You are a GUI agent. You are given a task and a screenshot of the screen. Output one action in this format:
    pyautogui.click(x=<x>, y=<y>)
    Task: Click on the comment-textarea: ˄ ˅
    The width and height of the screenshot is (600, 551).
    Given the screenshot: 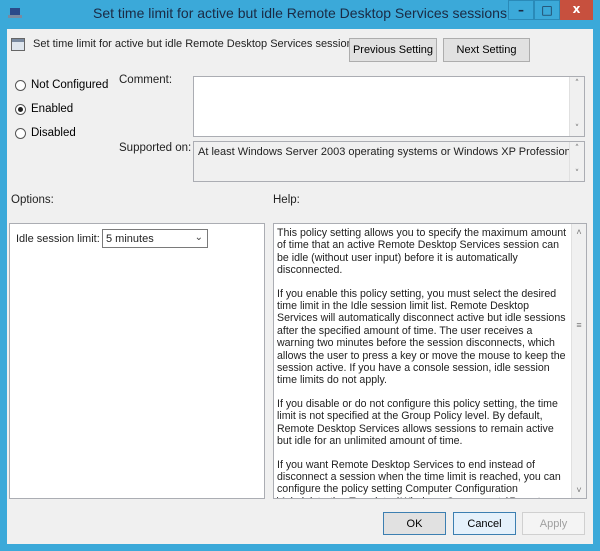 What is the action you would take?
    pyautogui.click(x=389, y=106)
    